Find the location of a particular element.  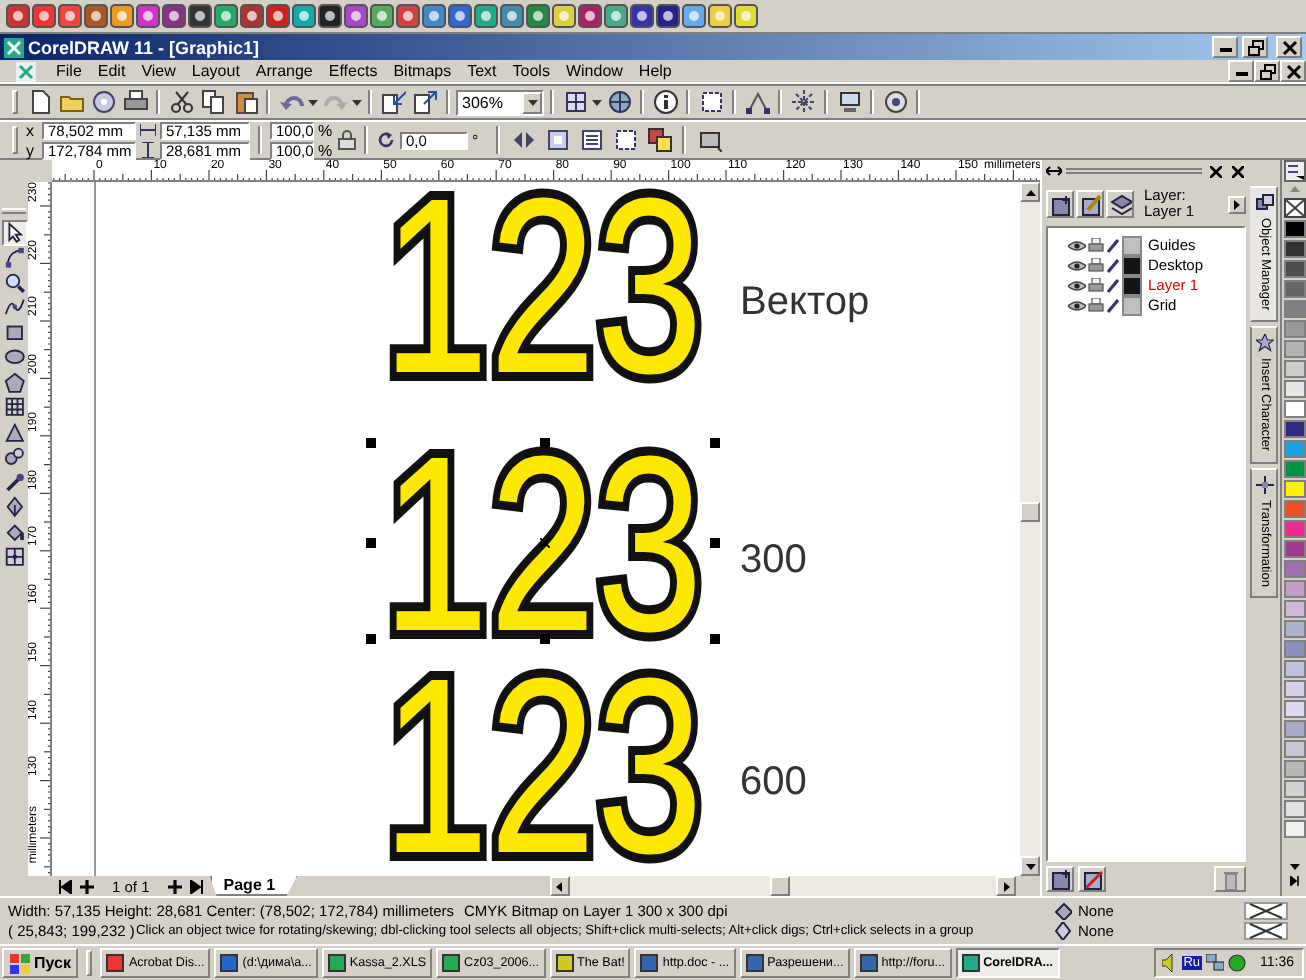

menu-item: Effects is located at coordinates (353, 71).